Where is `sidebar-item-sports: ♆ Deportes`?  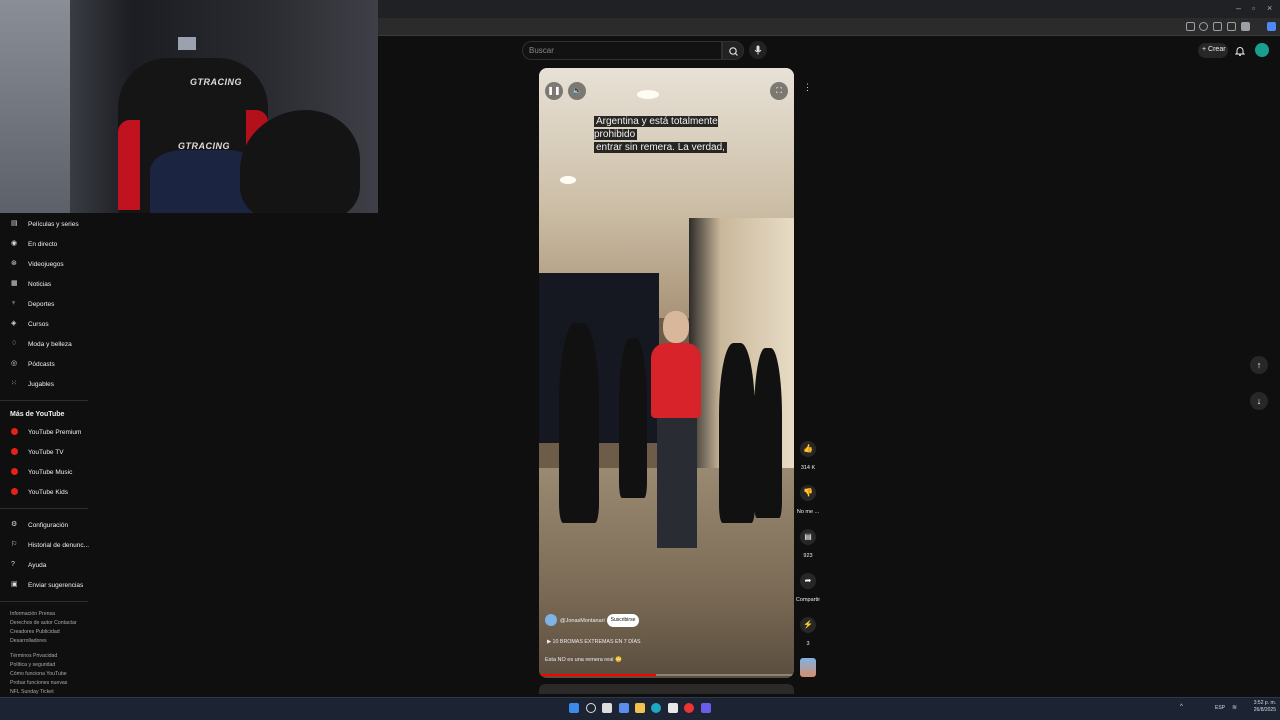
sidebar-item-sports: ♆ Deportes is located at coordinates (46, 304).